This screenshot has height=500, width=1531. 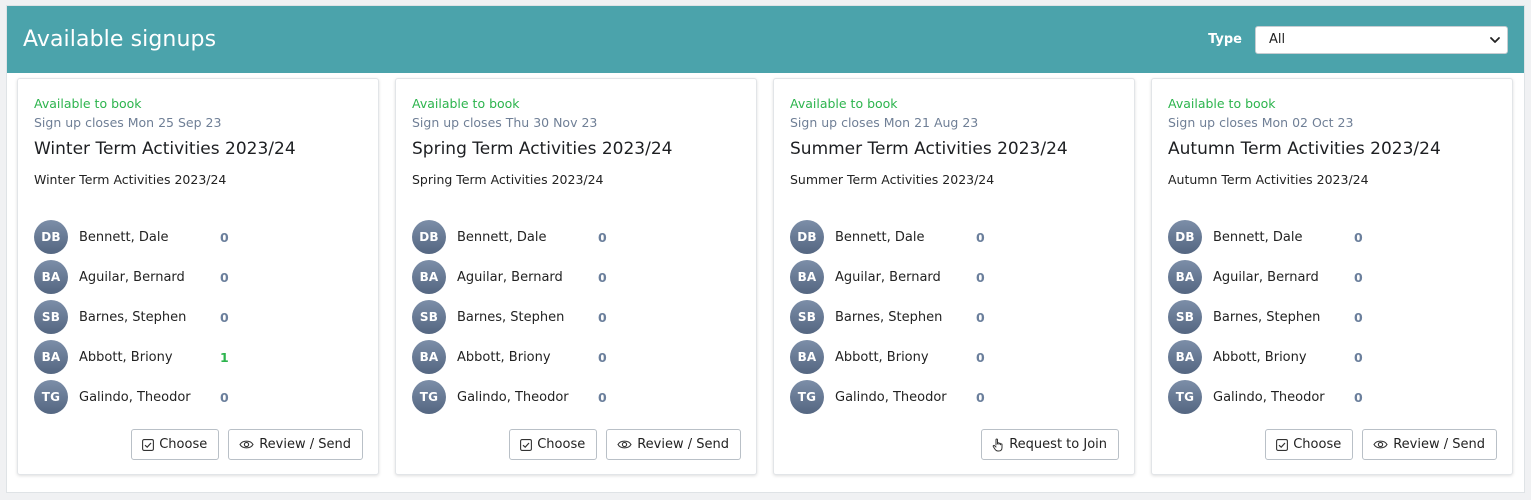 What do you see at coordinates (130, 179) in the screenshot?
I see `card-subtitle: Winter Term Activities 2023/24` at bounding box center [130, 179].